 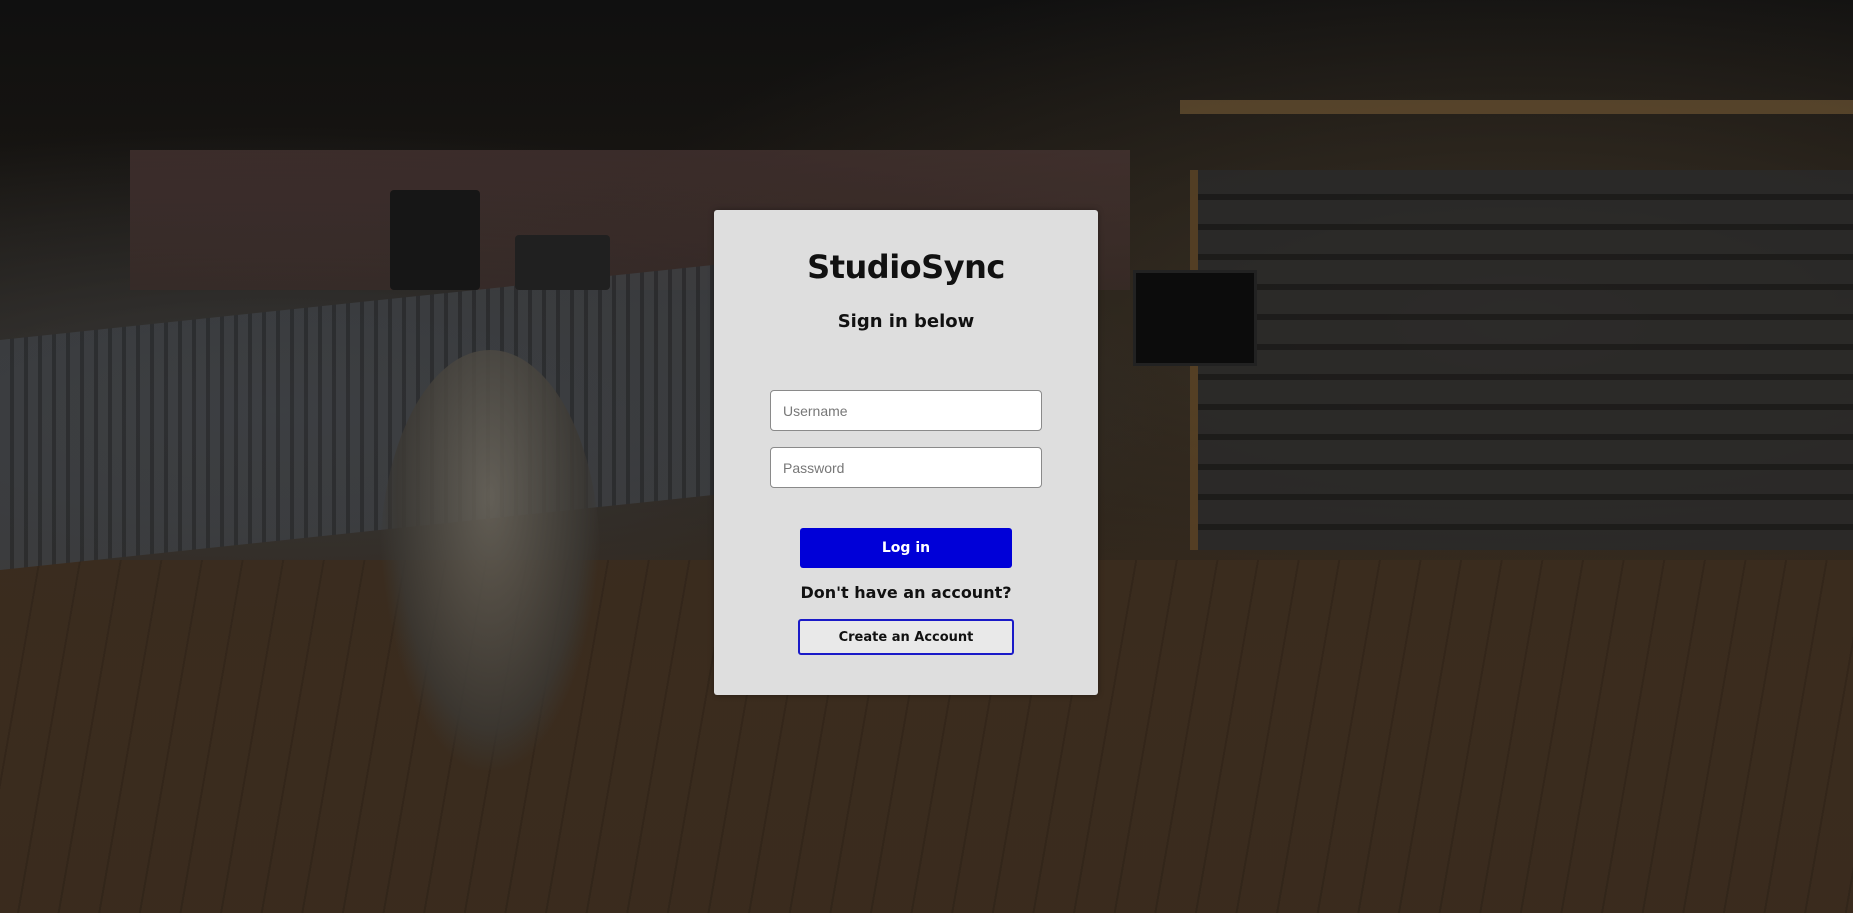 What do you see at coordinates (906, 321) in the screenshot?
I see `sign-in-subtitle: Sign in below` at bounding box center [906, 321].